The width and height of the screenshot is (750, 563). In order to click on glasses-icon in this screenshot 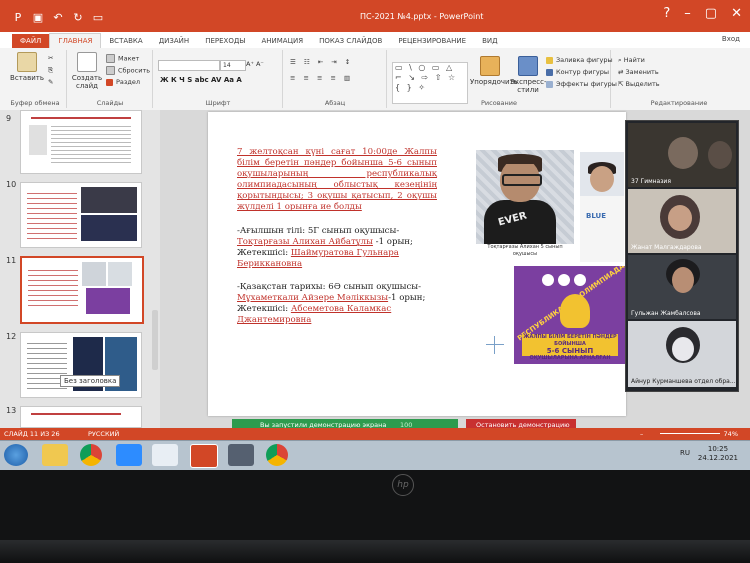, I will do `click(522, 180)`.